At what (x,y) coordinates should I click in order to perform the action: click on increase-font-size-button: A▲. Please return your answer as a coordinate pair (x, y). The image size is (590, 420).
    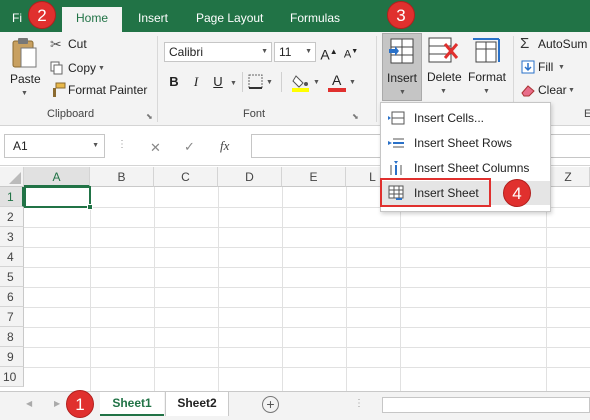
    Looking at the image, I should click on (329, 52).